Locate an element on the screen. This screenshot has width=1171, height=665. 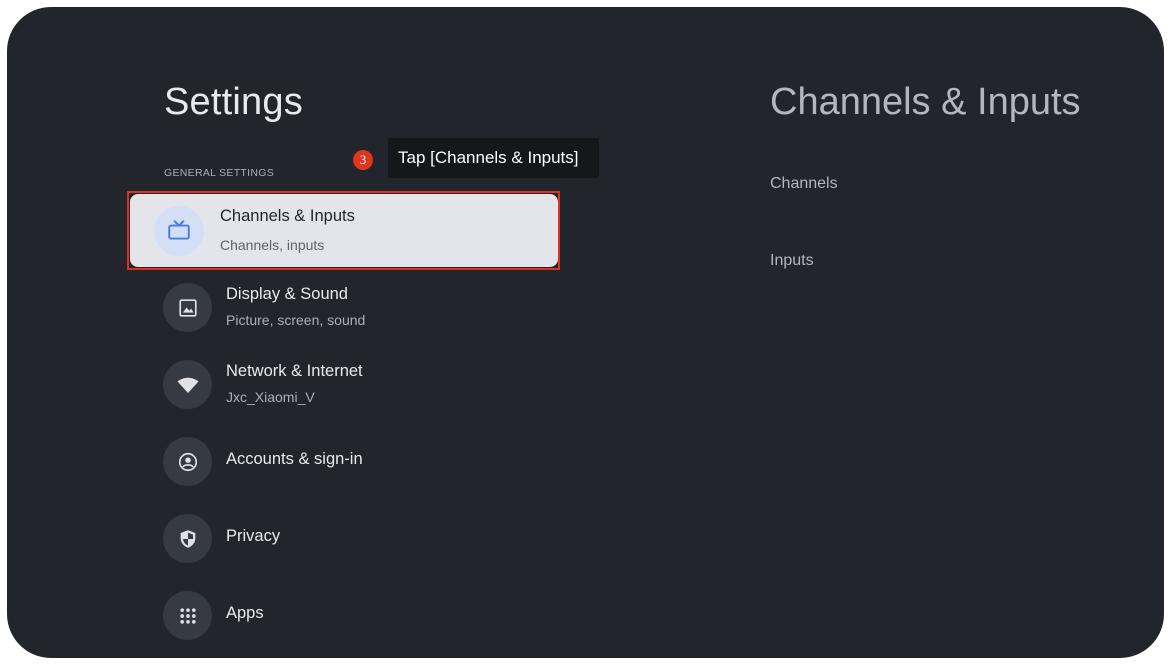
wifi-icon is located at coordinates (187, 384).